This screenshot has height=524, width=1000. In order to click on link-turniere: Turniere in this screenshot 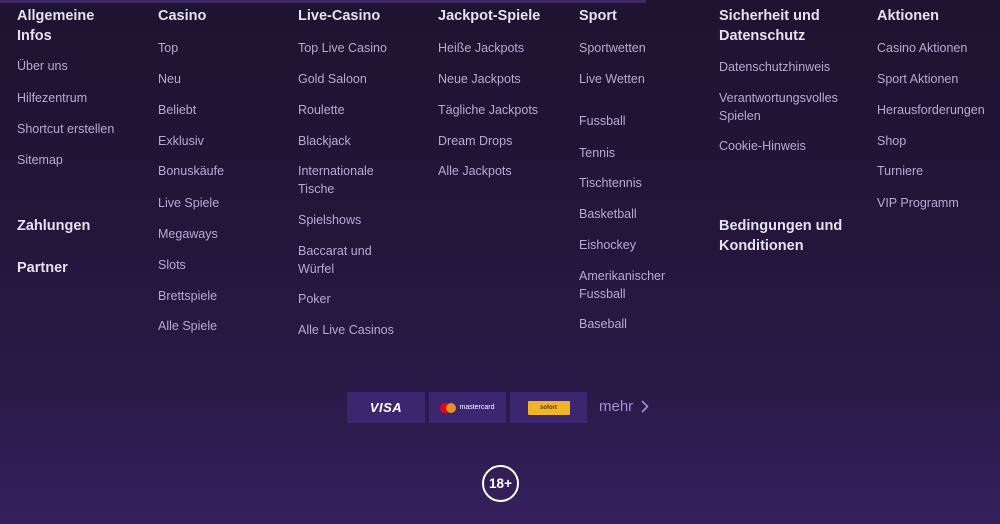, I will do `click(900, 172)`.